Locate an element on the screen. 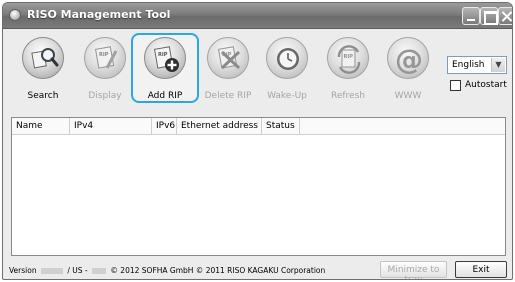 The height and width of the screenshot is (282, 515). close-button is located at coordinates (505, 16).